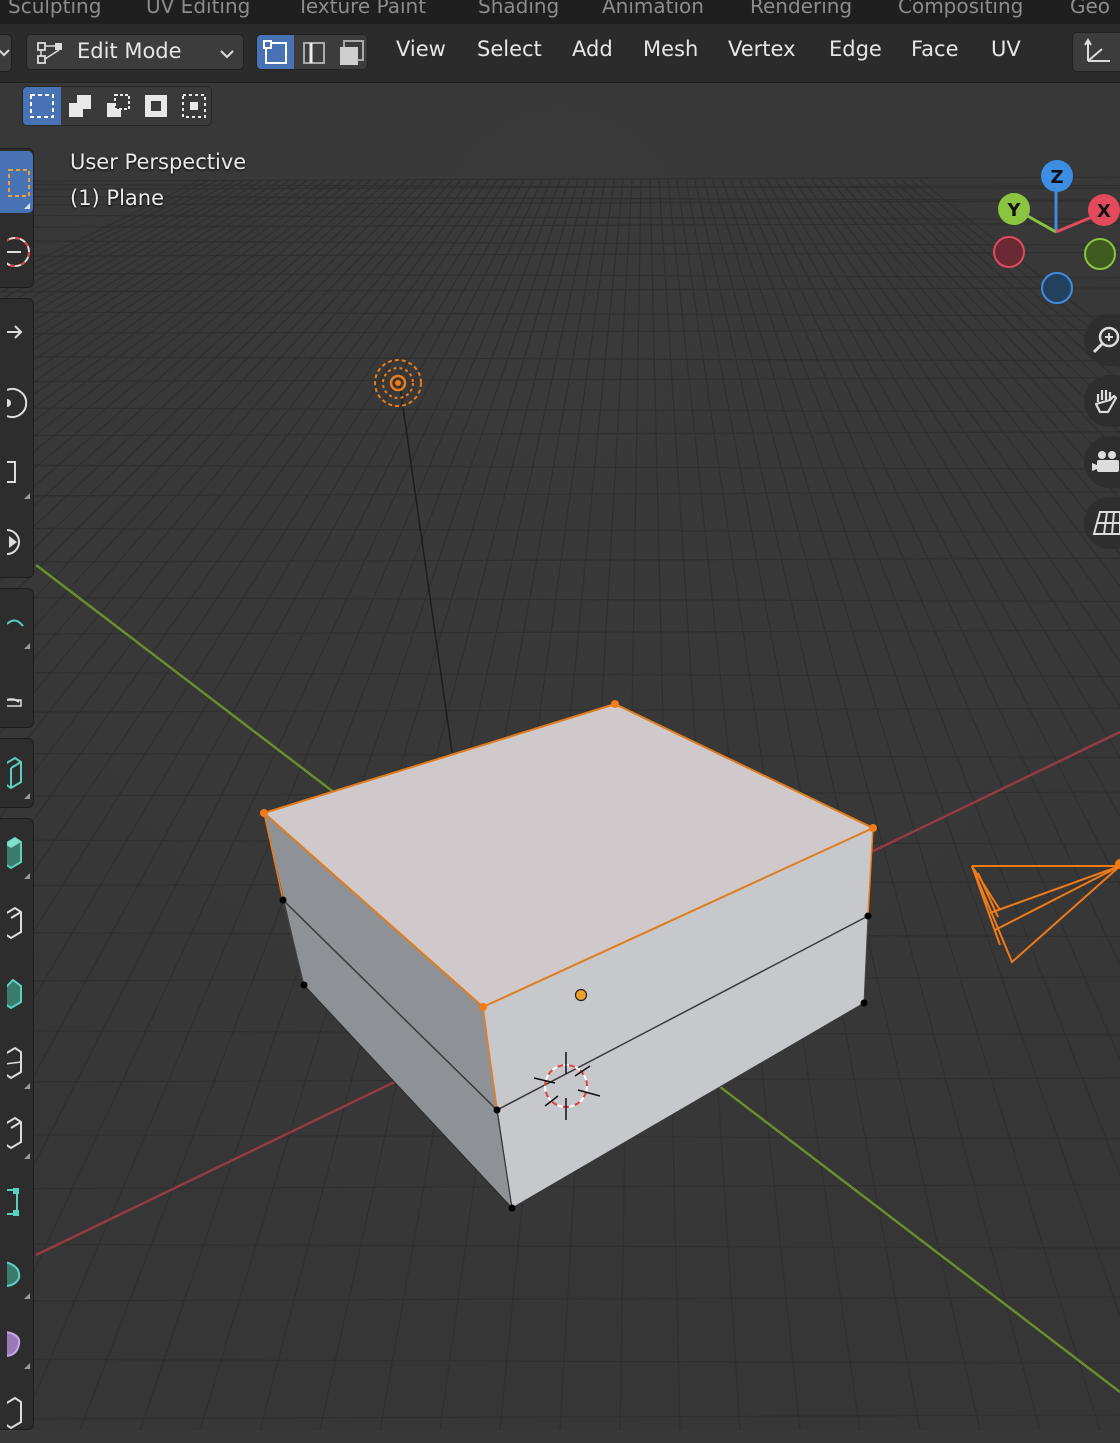 Image resolution: width=1120 pixels, height=1443 pixels. Describe the element at coordinates (421, 49) in the screenshot. I see `menu-view: View` at that location.